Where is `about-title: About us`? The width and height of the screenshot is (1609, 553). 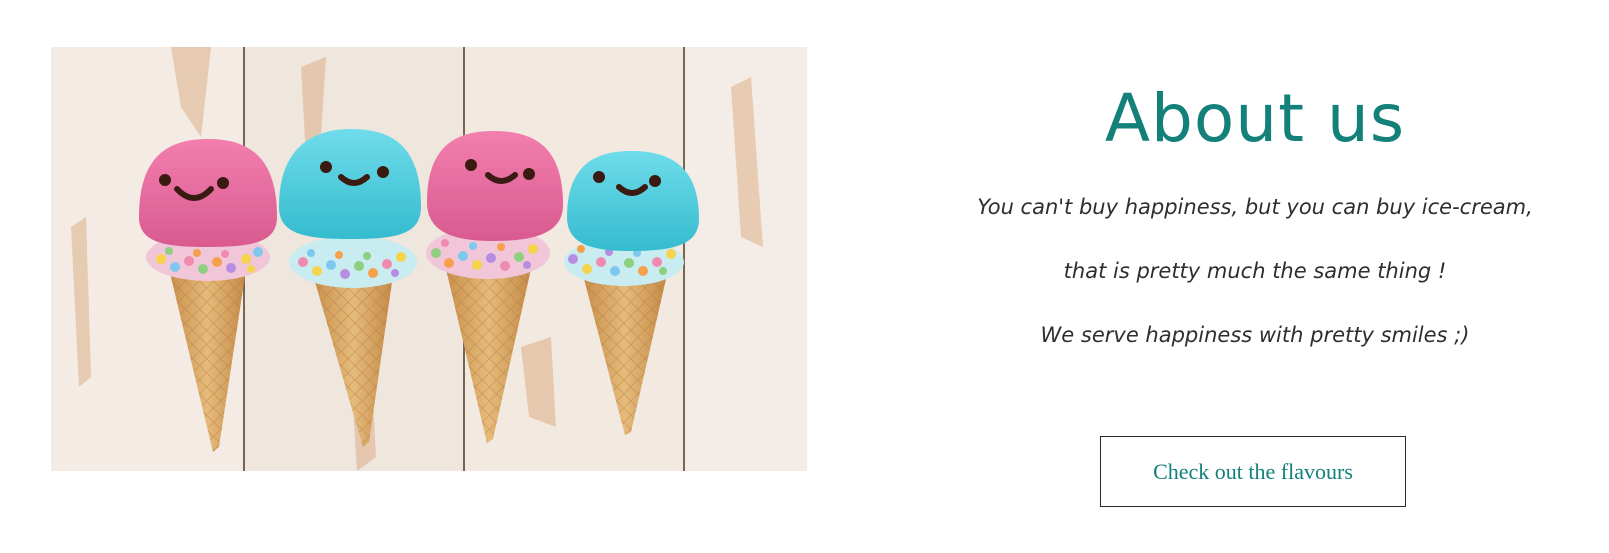 about-title: About us is located at coordinates (1255, 118).